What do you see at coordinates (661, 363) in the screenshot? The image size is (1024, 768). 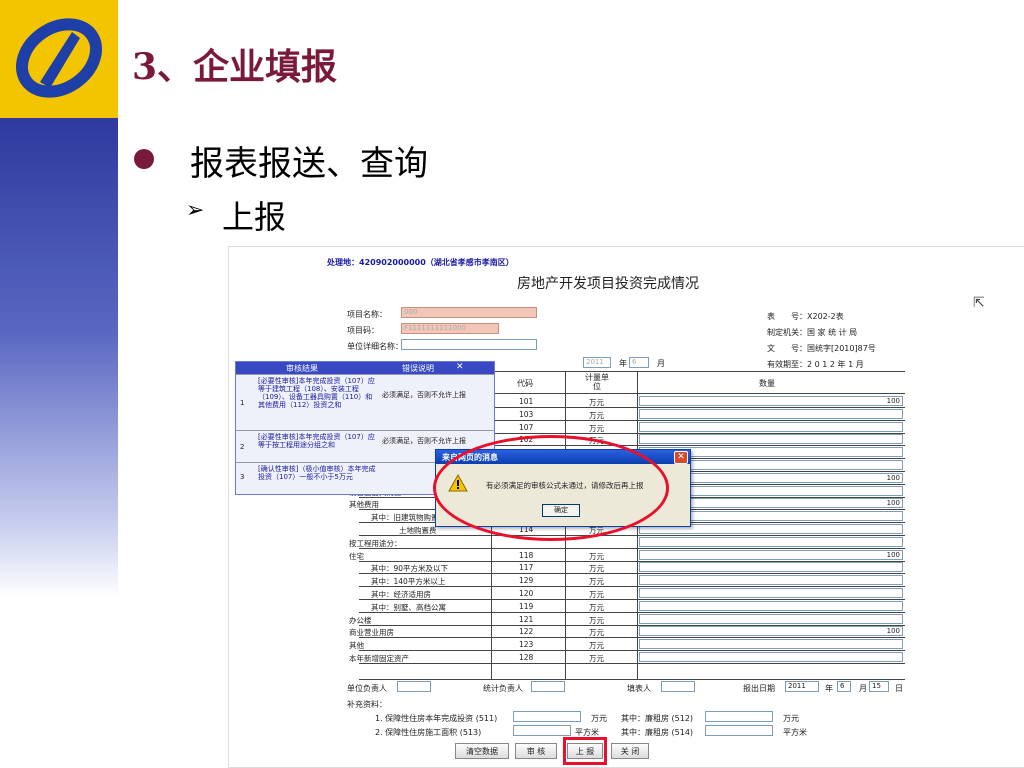 I see `month-label: 月` at bounding box center [661, 363].